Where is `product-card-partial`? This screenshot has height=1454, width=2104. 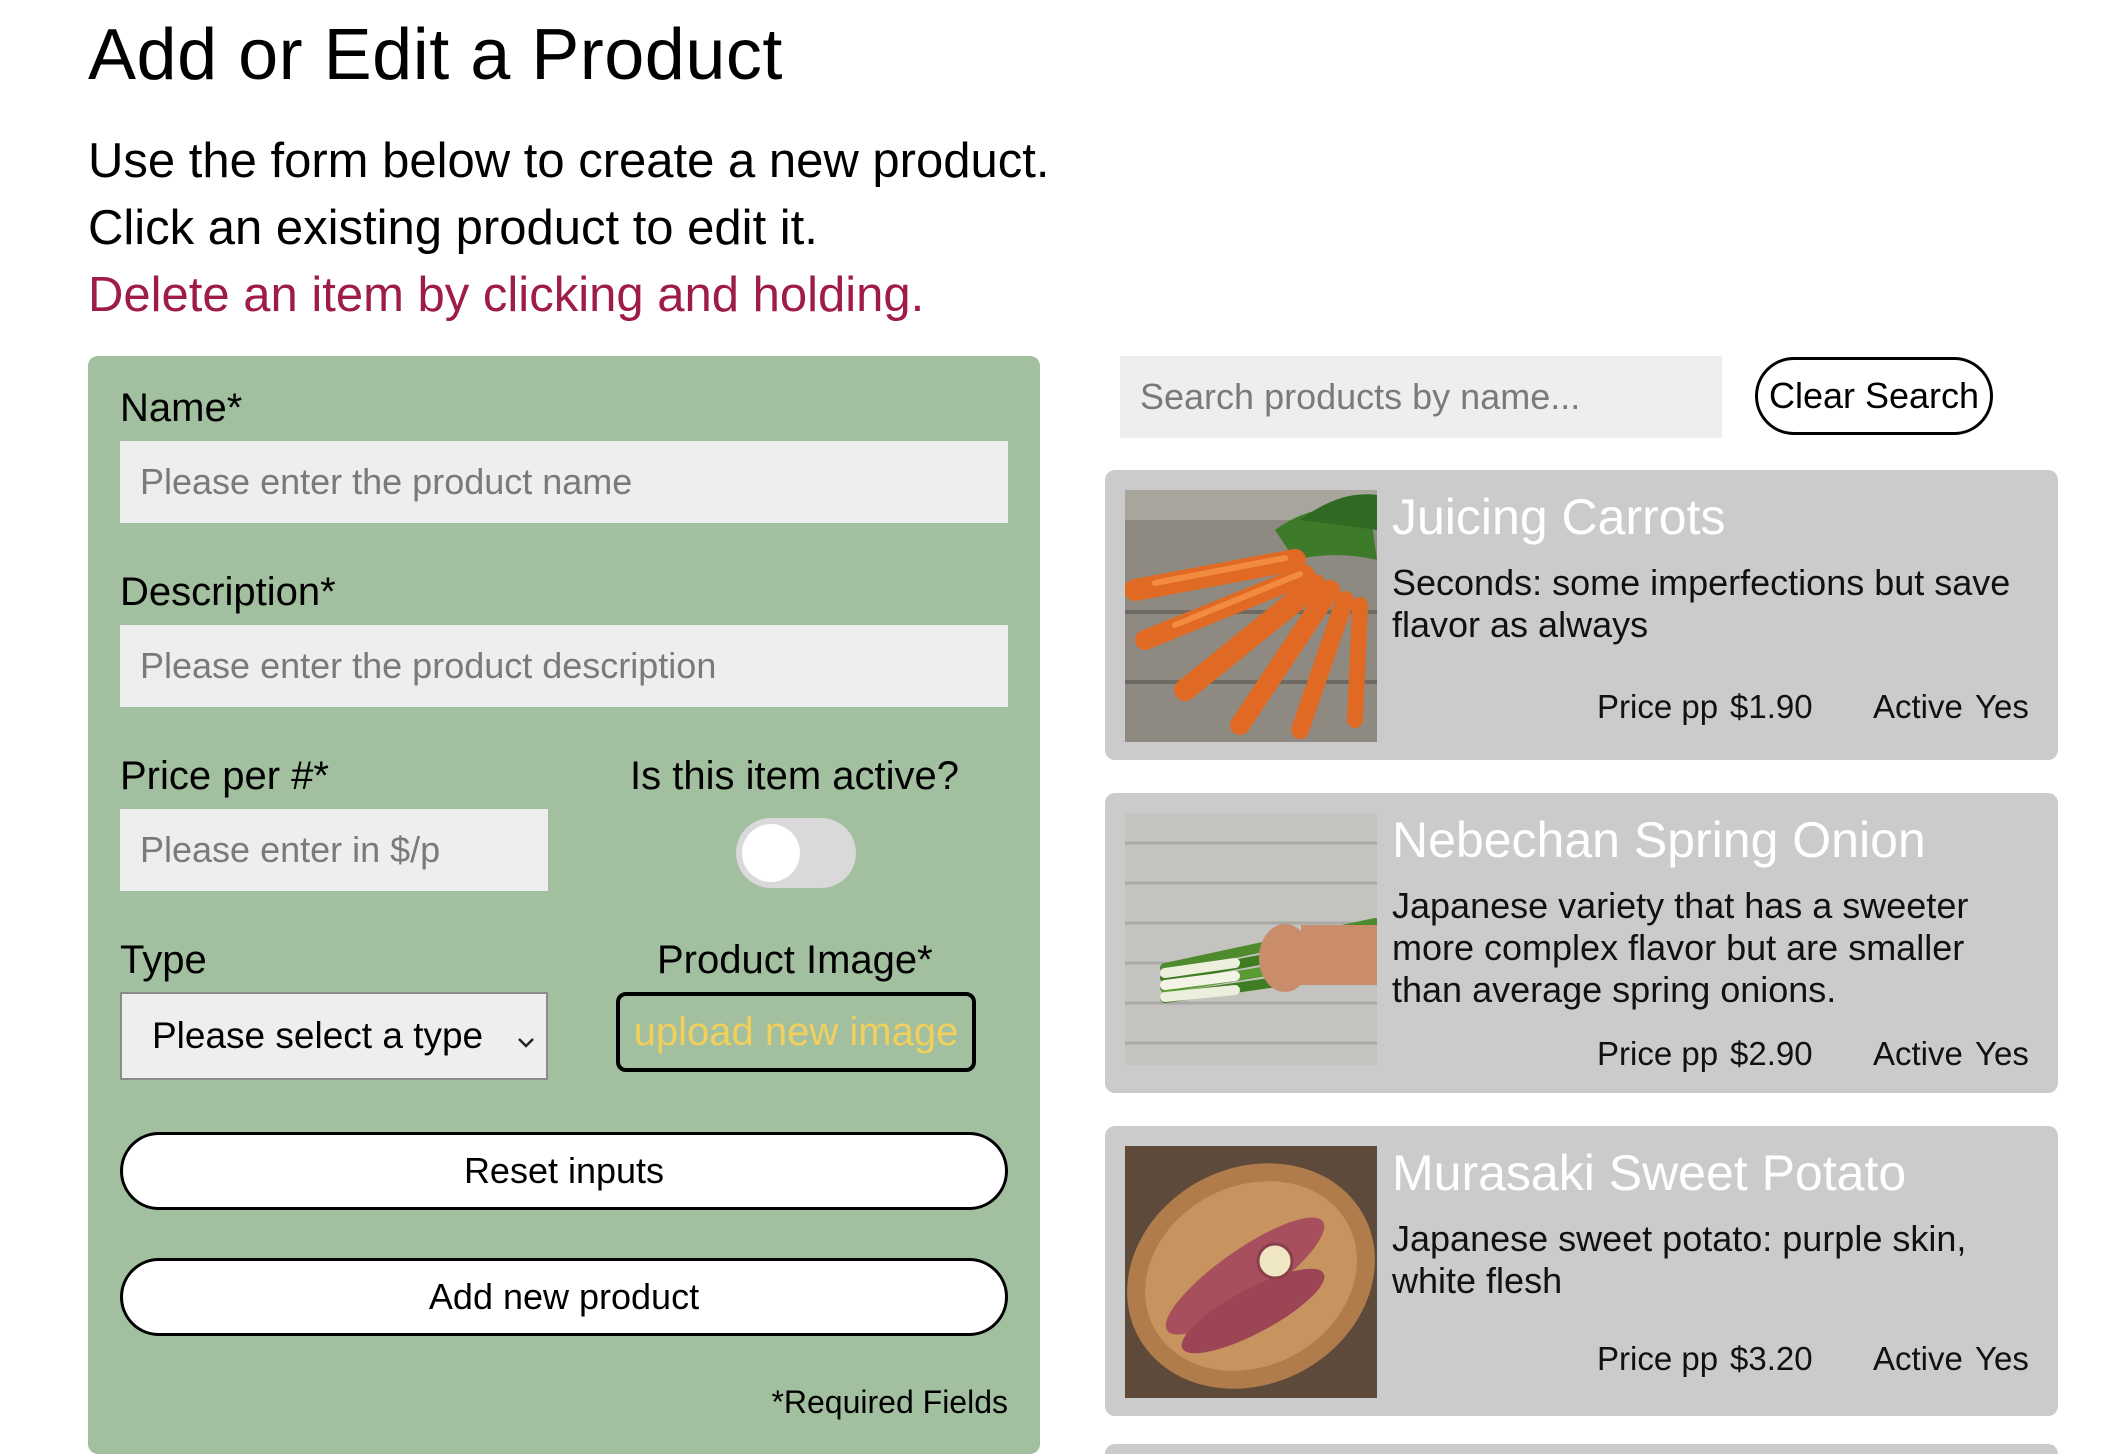 product-card-partial is located at coordinates (1581, 1449).